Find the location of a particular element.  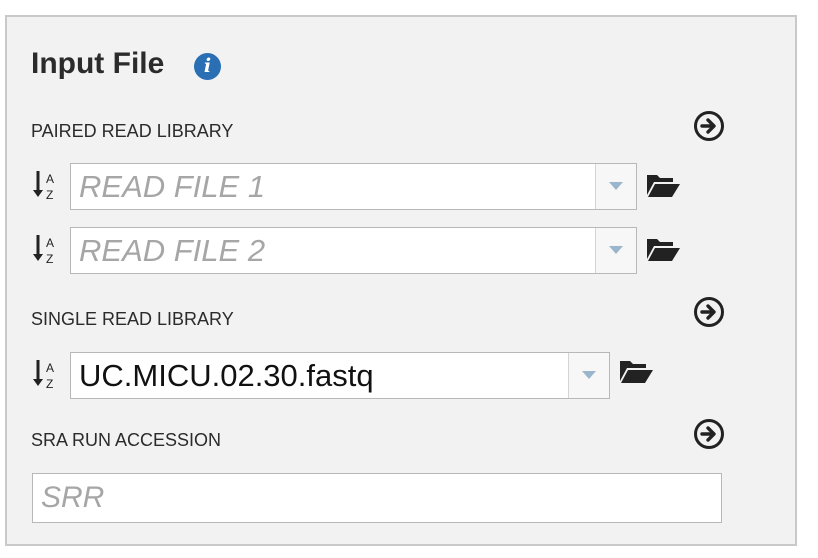

single-read-trigger is located at coordinates (588, 375).